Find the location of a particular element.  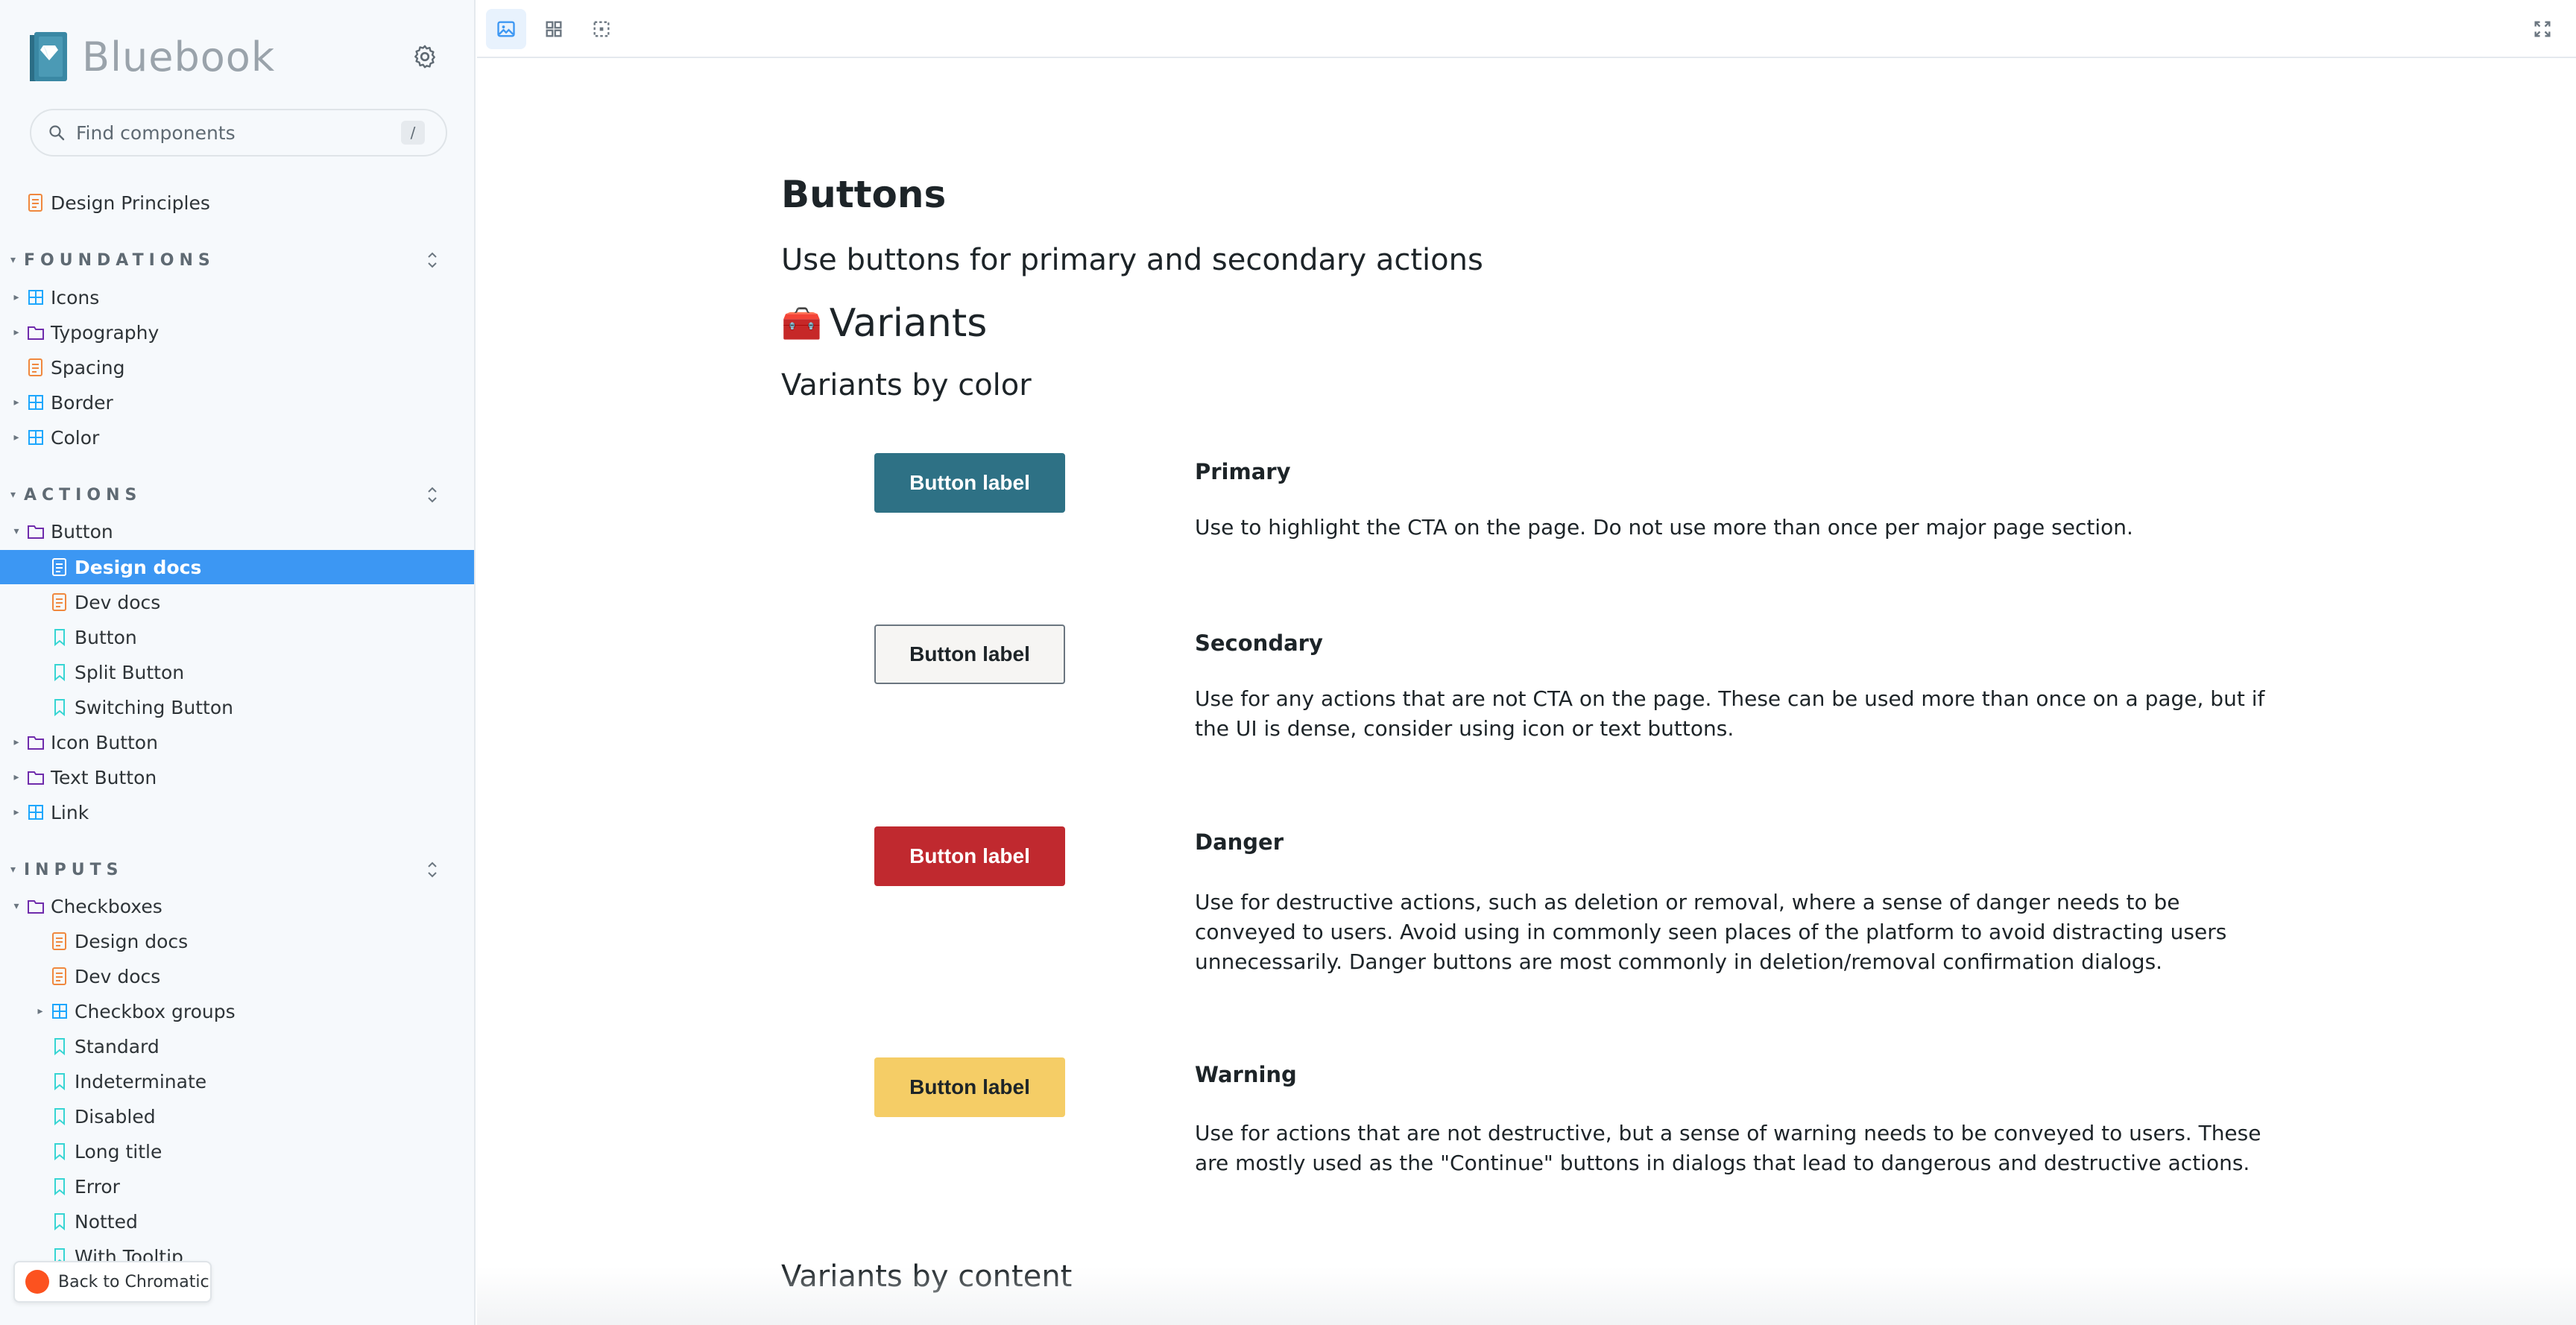

image-icon is located at coordinates (506, 29).